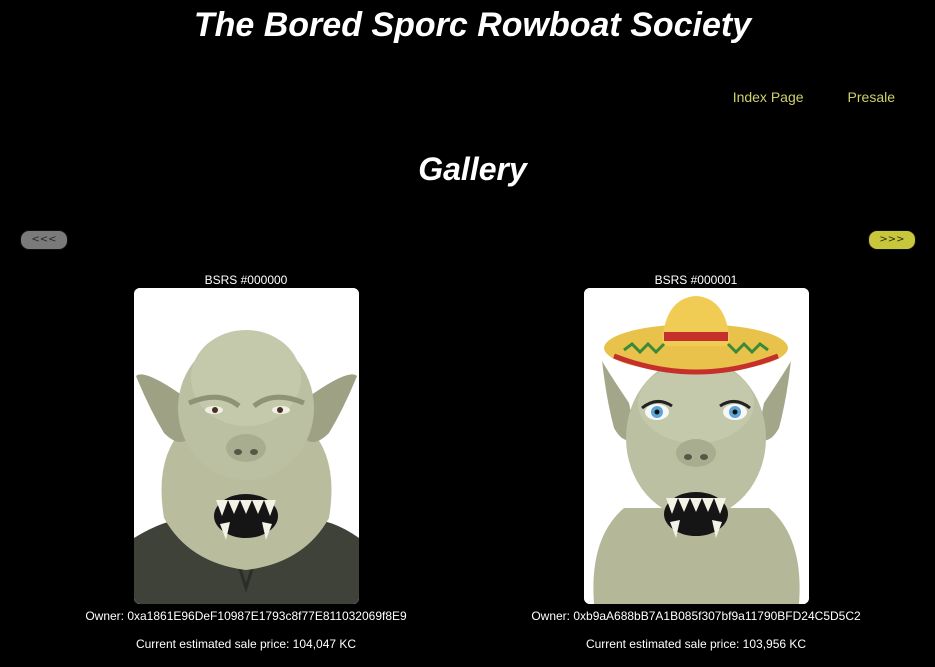  Describe the element at coordinates (472, 25) in the screenshot. I see `site-title: The Bored Sporc Rowboat Society` at that location.